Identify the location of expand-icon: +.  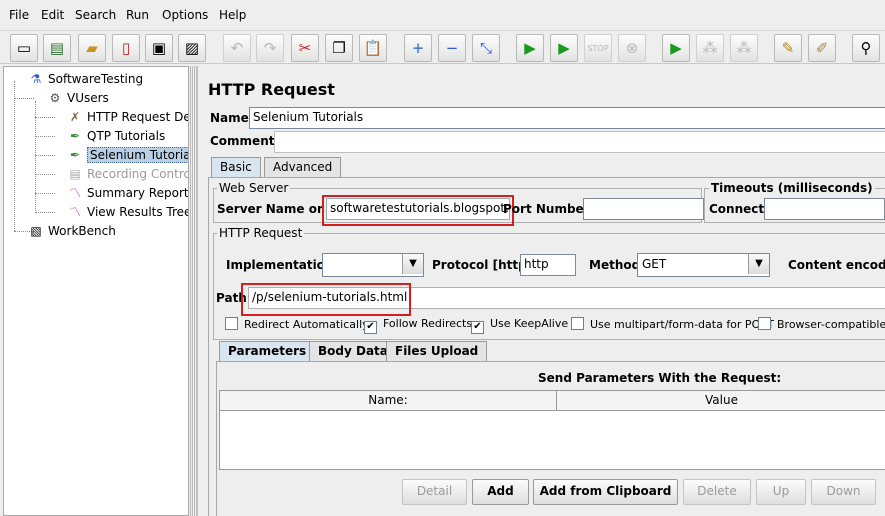
(418, 48).